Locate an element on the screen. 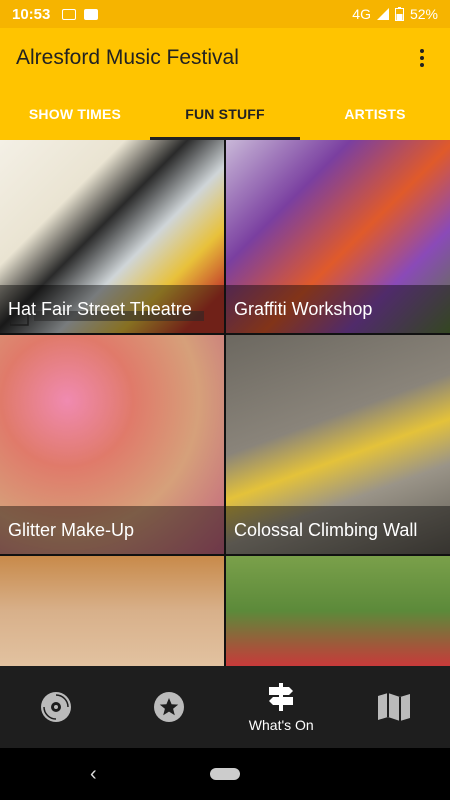 The width and height of the screenshot is (450, 800). tile-hat-fair: Hat Fair Street Theatre is located at coordinates (112, 236).